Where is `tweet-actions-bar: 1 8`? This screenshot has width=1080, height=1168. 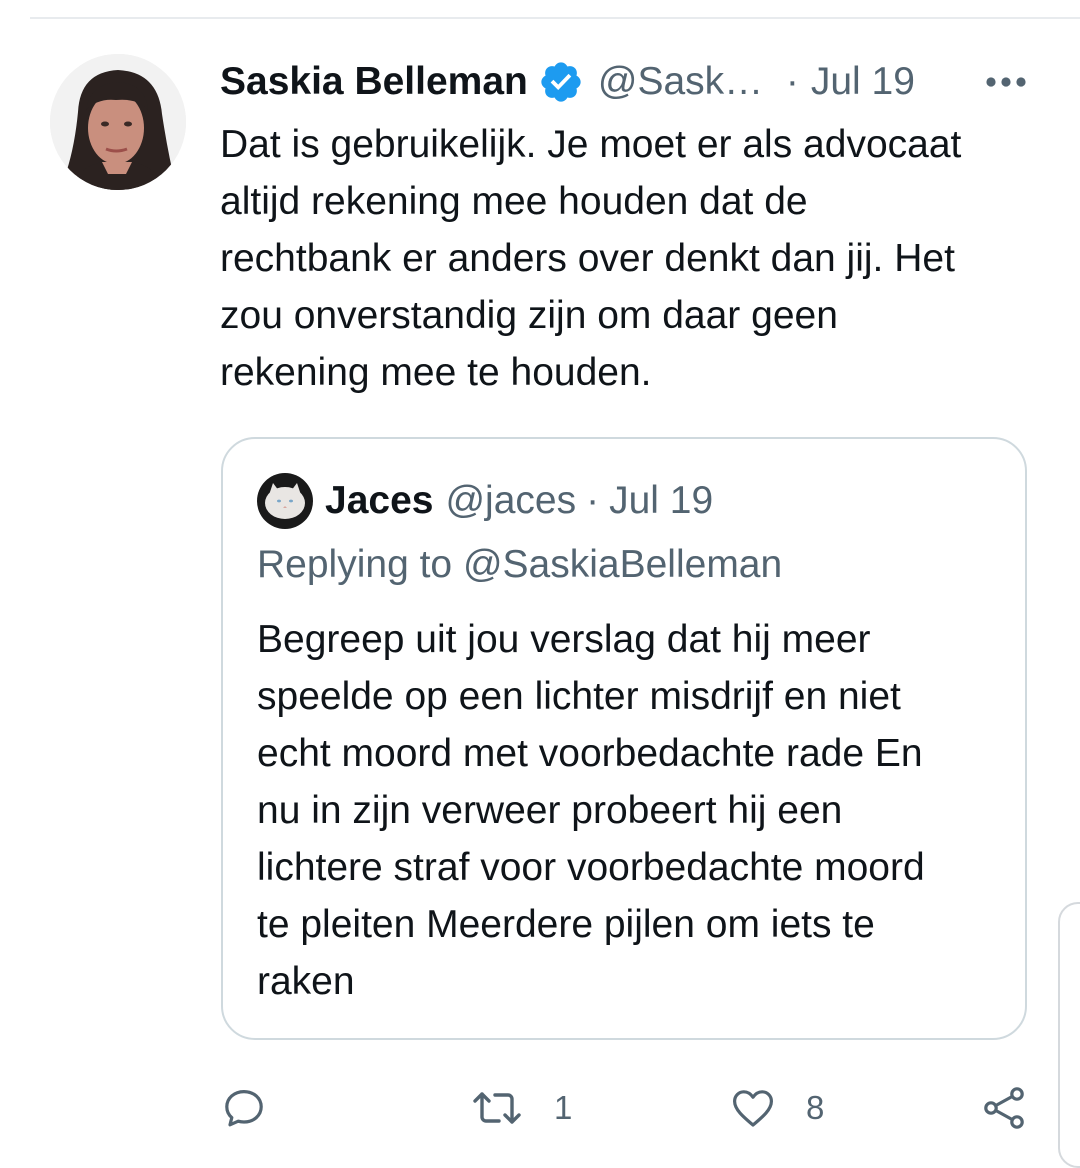
tweet-actions-bar: 1 8 is located at coordinates (630, 1108).